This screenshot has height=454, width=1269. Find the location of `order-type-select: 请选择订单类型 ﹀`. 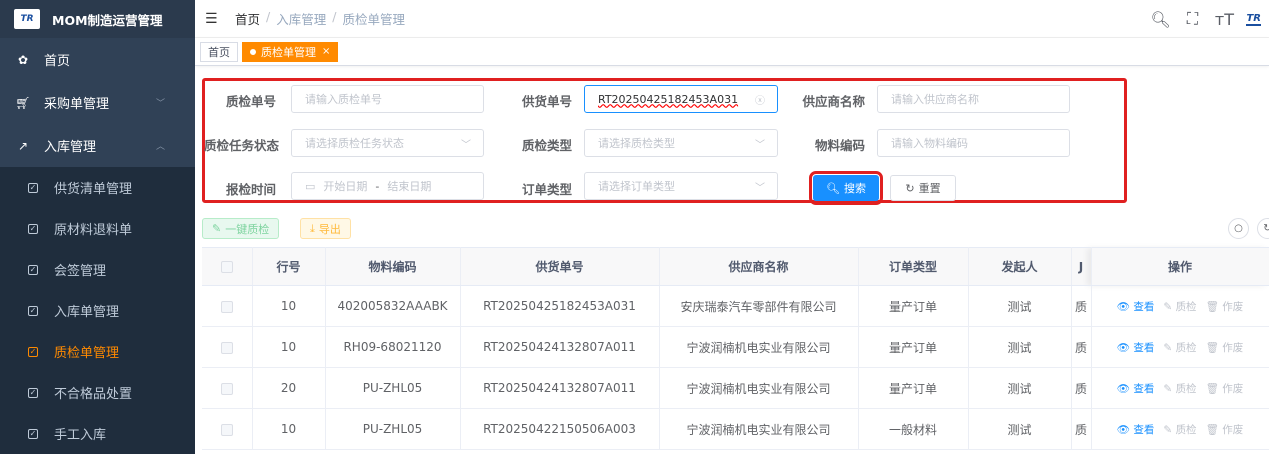

order-type-select: 请选择订单类型 ﹀ is located at coordinates (681, 186).